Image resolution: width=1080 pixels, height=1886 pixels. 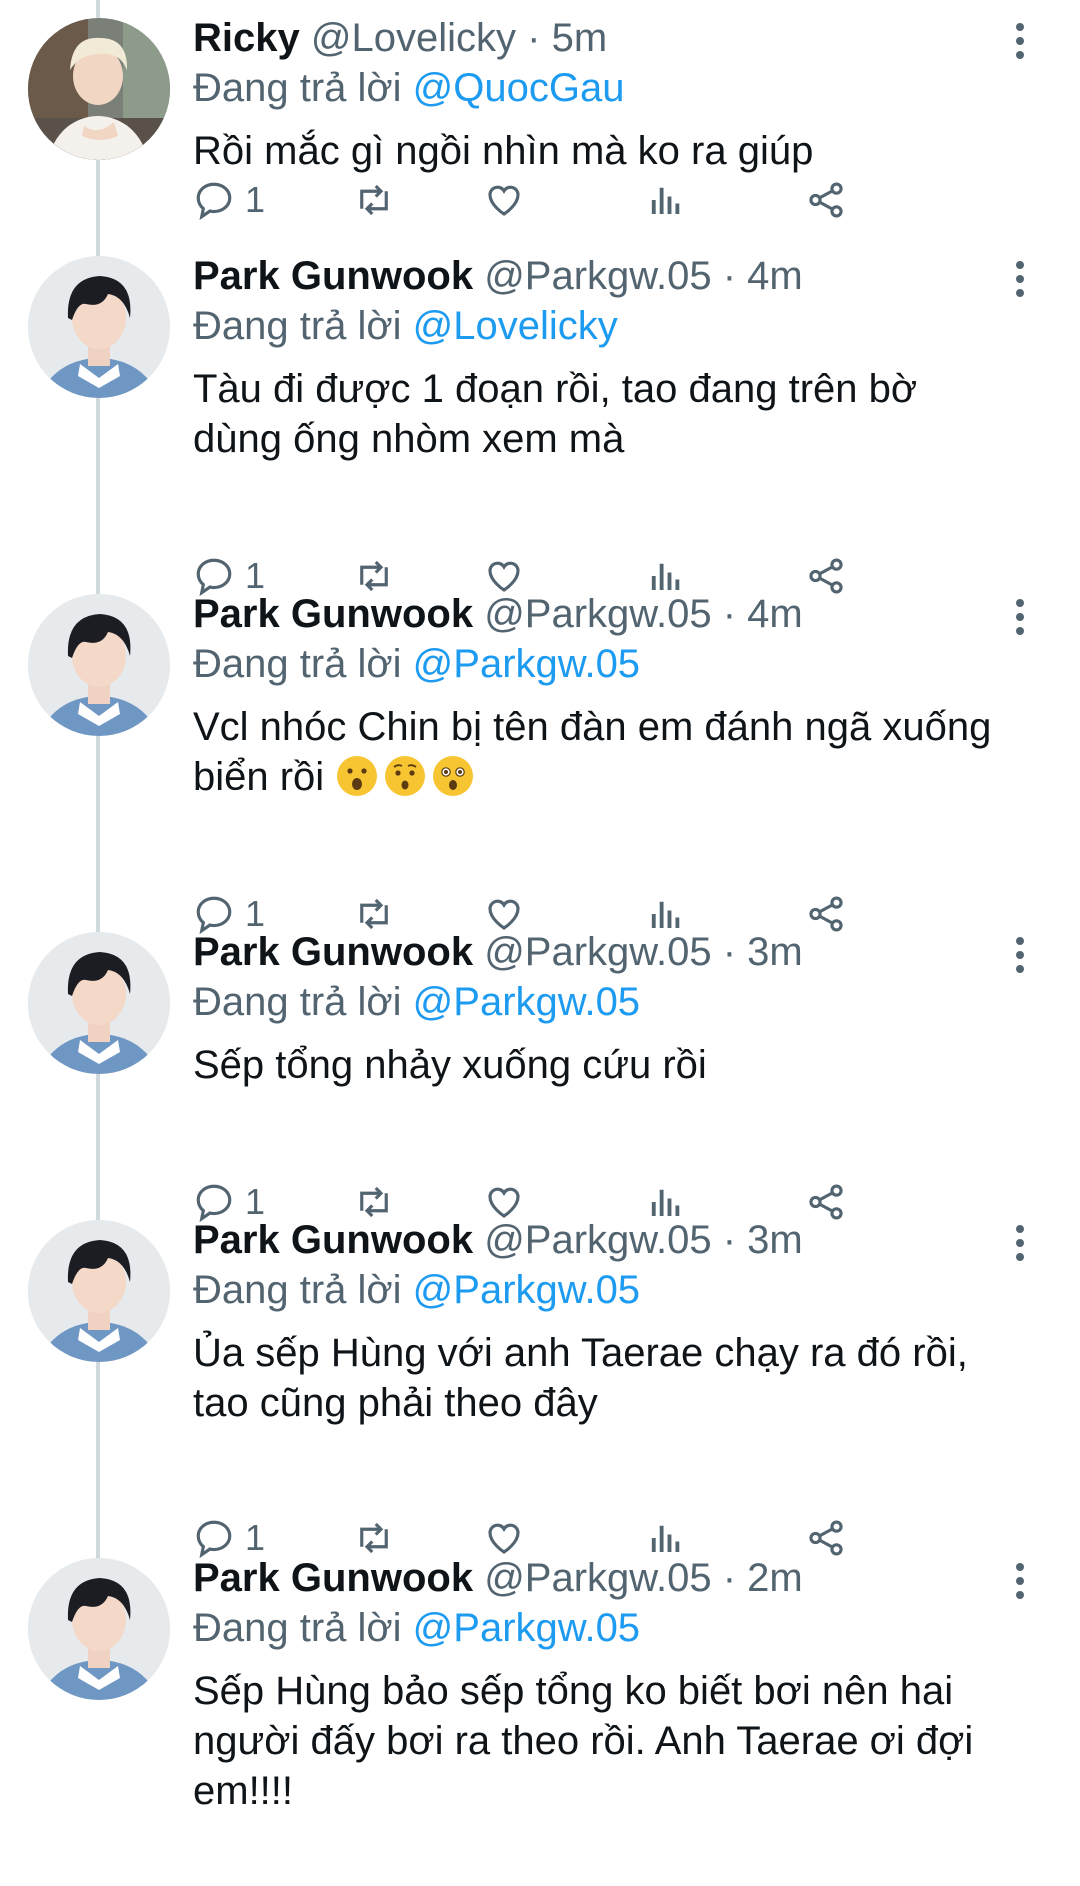 I want to click on user-handle: @Lovelicky, so click(x=413, y=38).